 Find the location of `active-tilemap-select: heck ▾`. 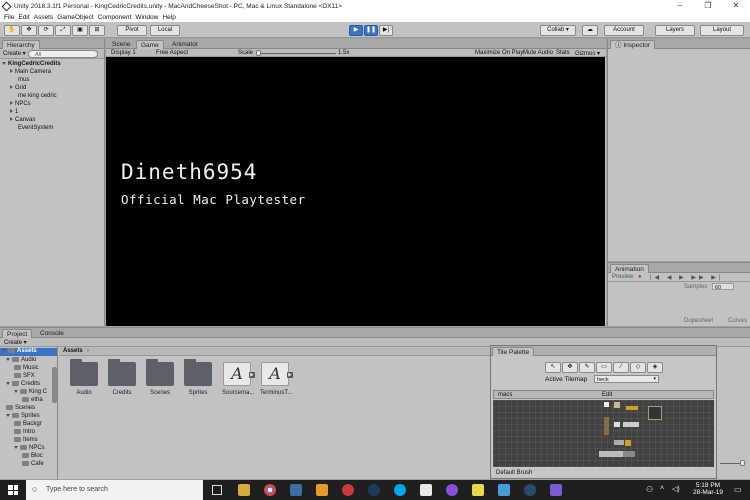

active-tilemap-select: heck ▾ is located at coordinates (626, 379).